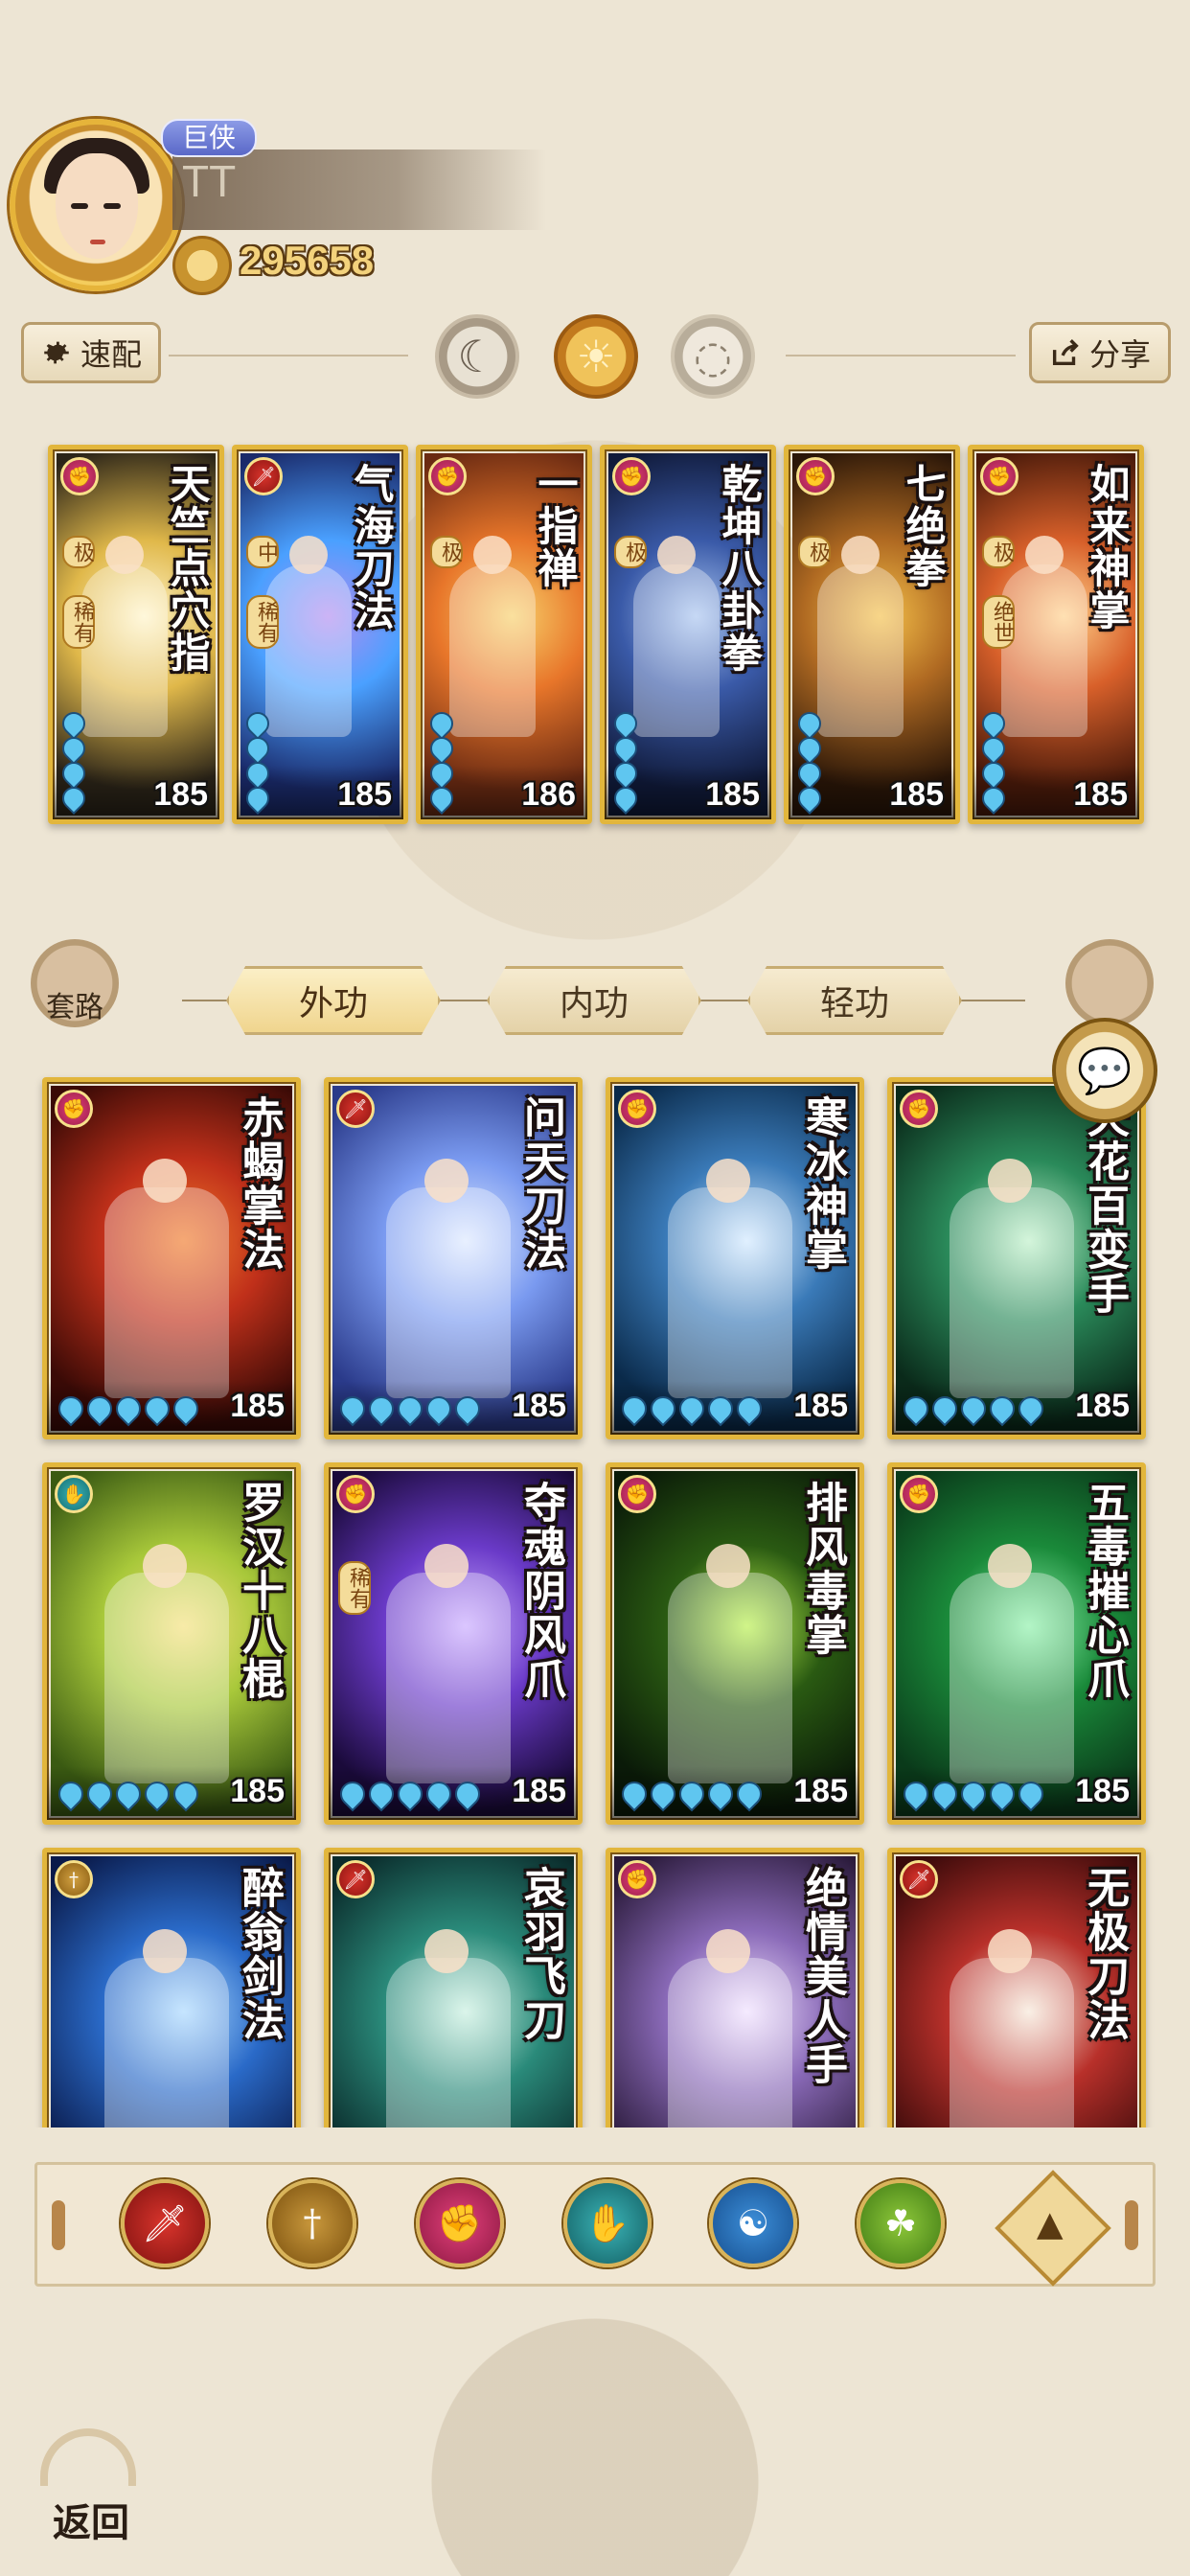 The width and height of the screenshot is (1190, 2576). I want to click on skill-card: 🗡无极刀法185, so click(1016, 1988).